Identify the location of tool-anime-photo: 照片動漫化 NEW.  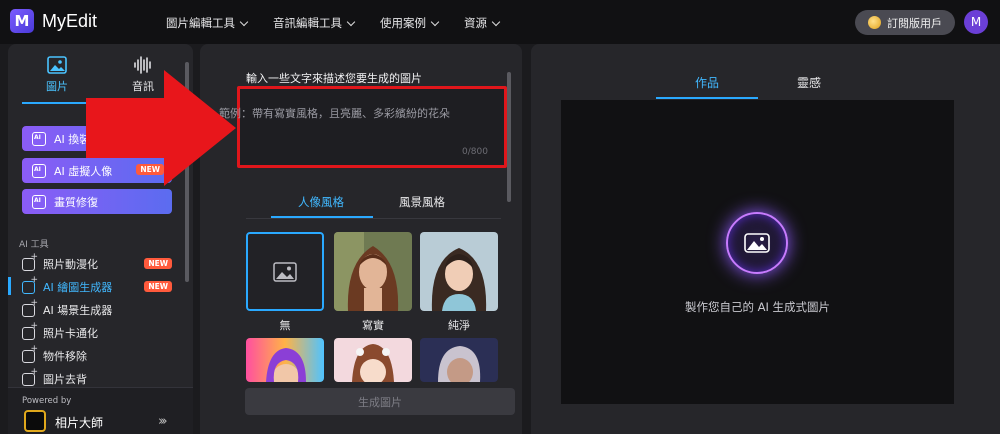
(97, 262).